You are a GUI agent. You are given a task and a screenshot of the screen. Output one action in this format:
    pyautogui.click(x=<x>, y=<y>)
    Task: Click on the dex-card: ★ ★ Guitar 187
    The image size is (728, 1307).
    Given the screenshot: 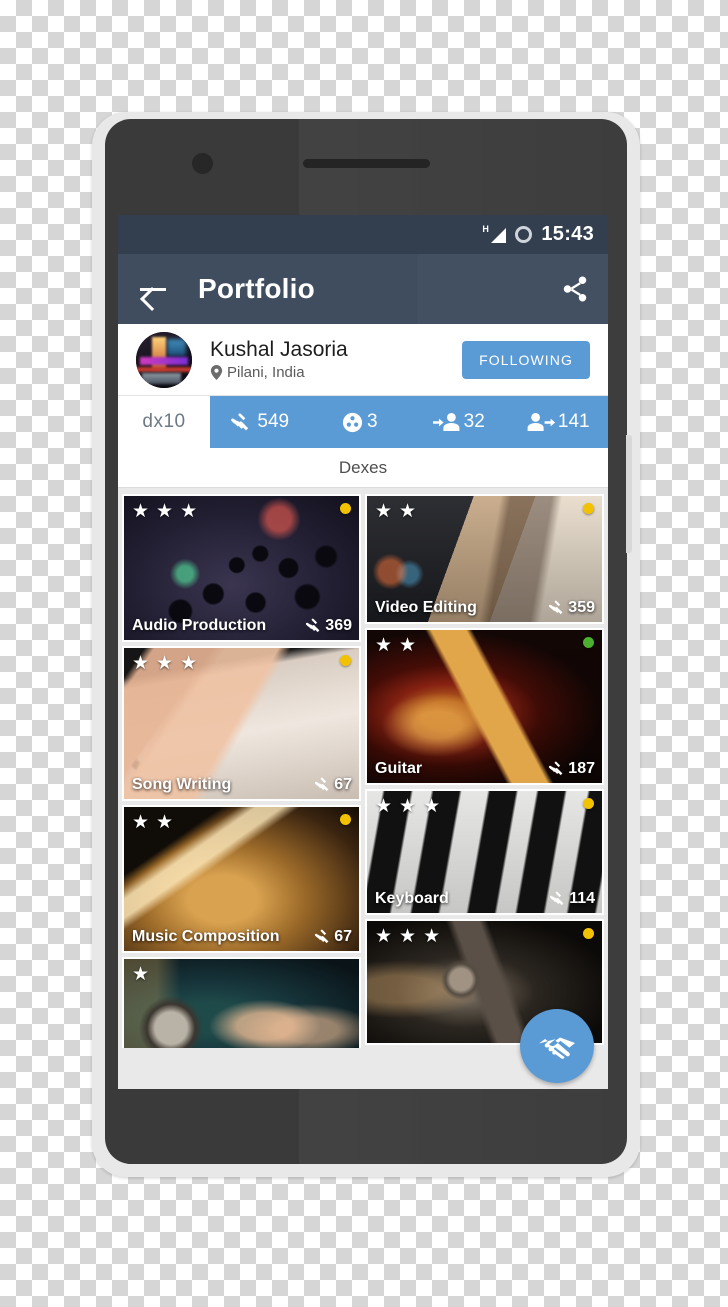 What is the action you would take?
    pyautogui.click(x=484, y=706)
    